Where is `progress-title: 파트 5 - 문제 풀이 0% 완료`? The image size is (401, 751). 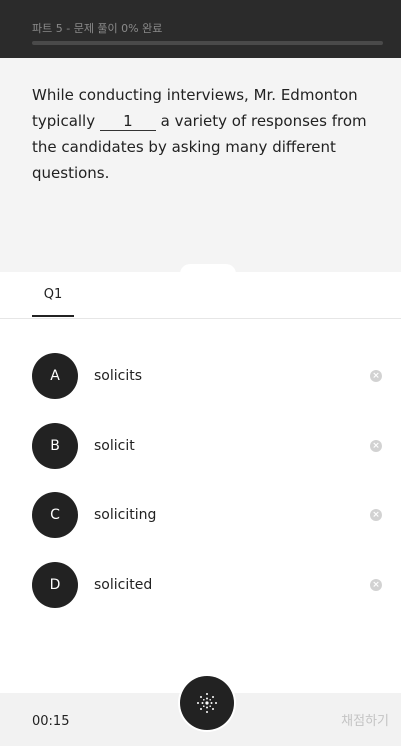
progress-title: 파트 5 - 문제 풀이 0% 완료 is located at coordinates (97, 28).